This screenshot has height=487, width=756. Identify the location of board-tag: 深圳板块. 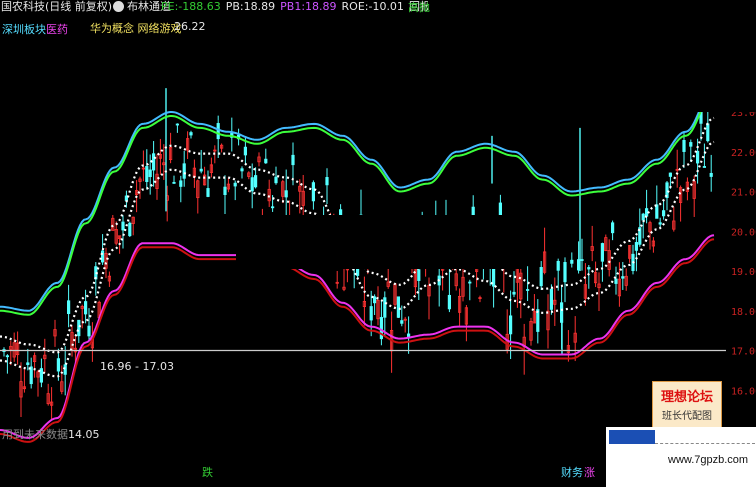
(24, 29).